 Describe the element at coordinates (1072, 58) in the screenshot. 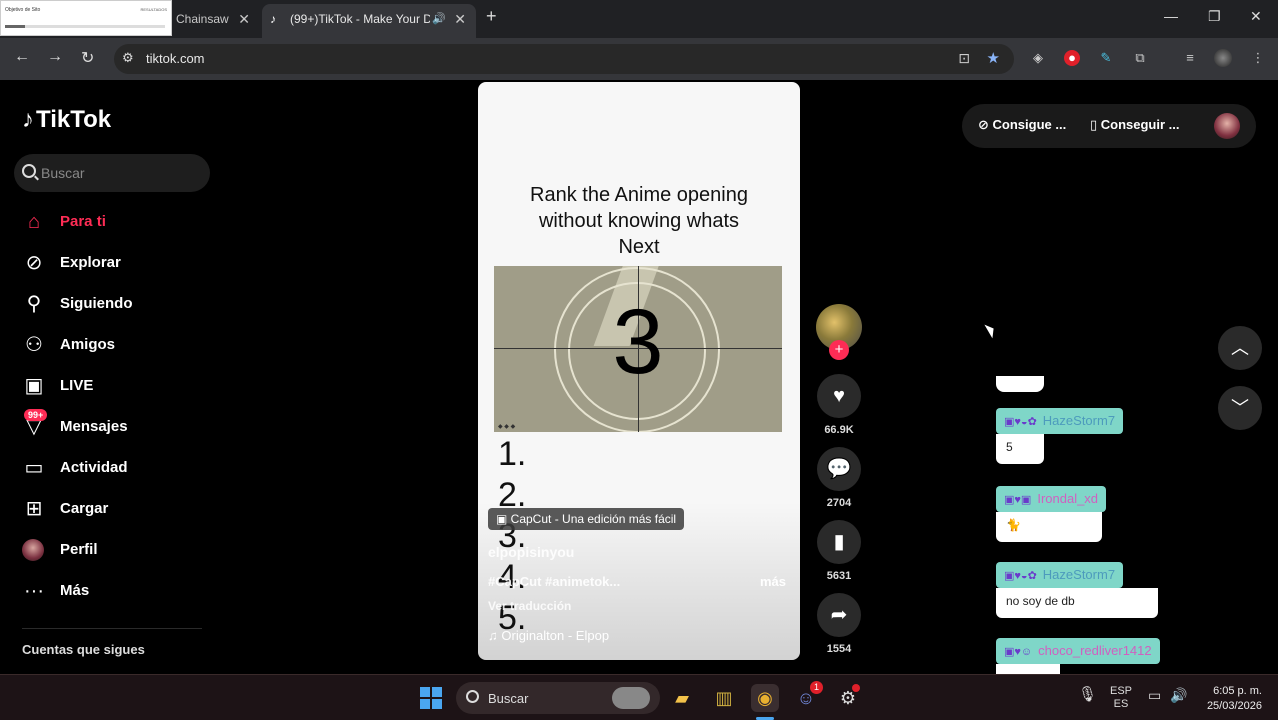

I see `adblock-icon: ●` at that location.